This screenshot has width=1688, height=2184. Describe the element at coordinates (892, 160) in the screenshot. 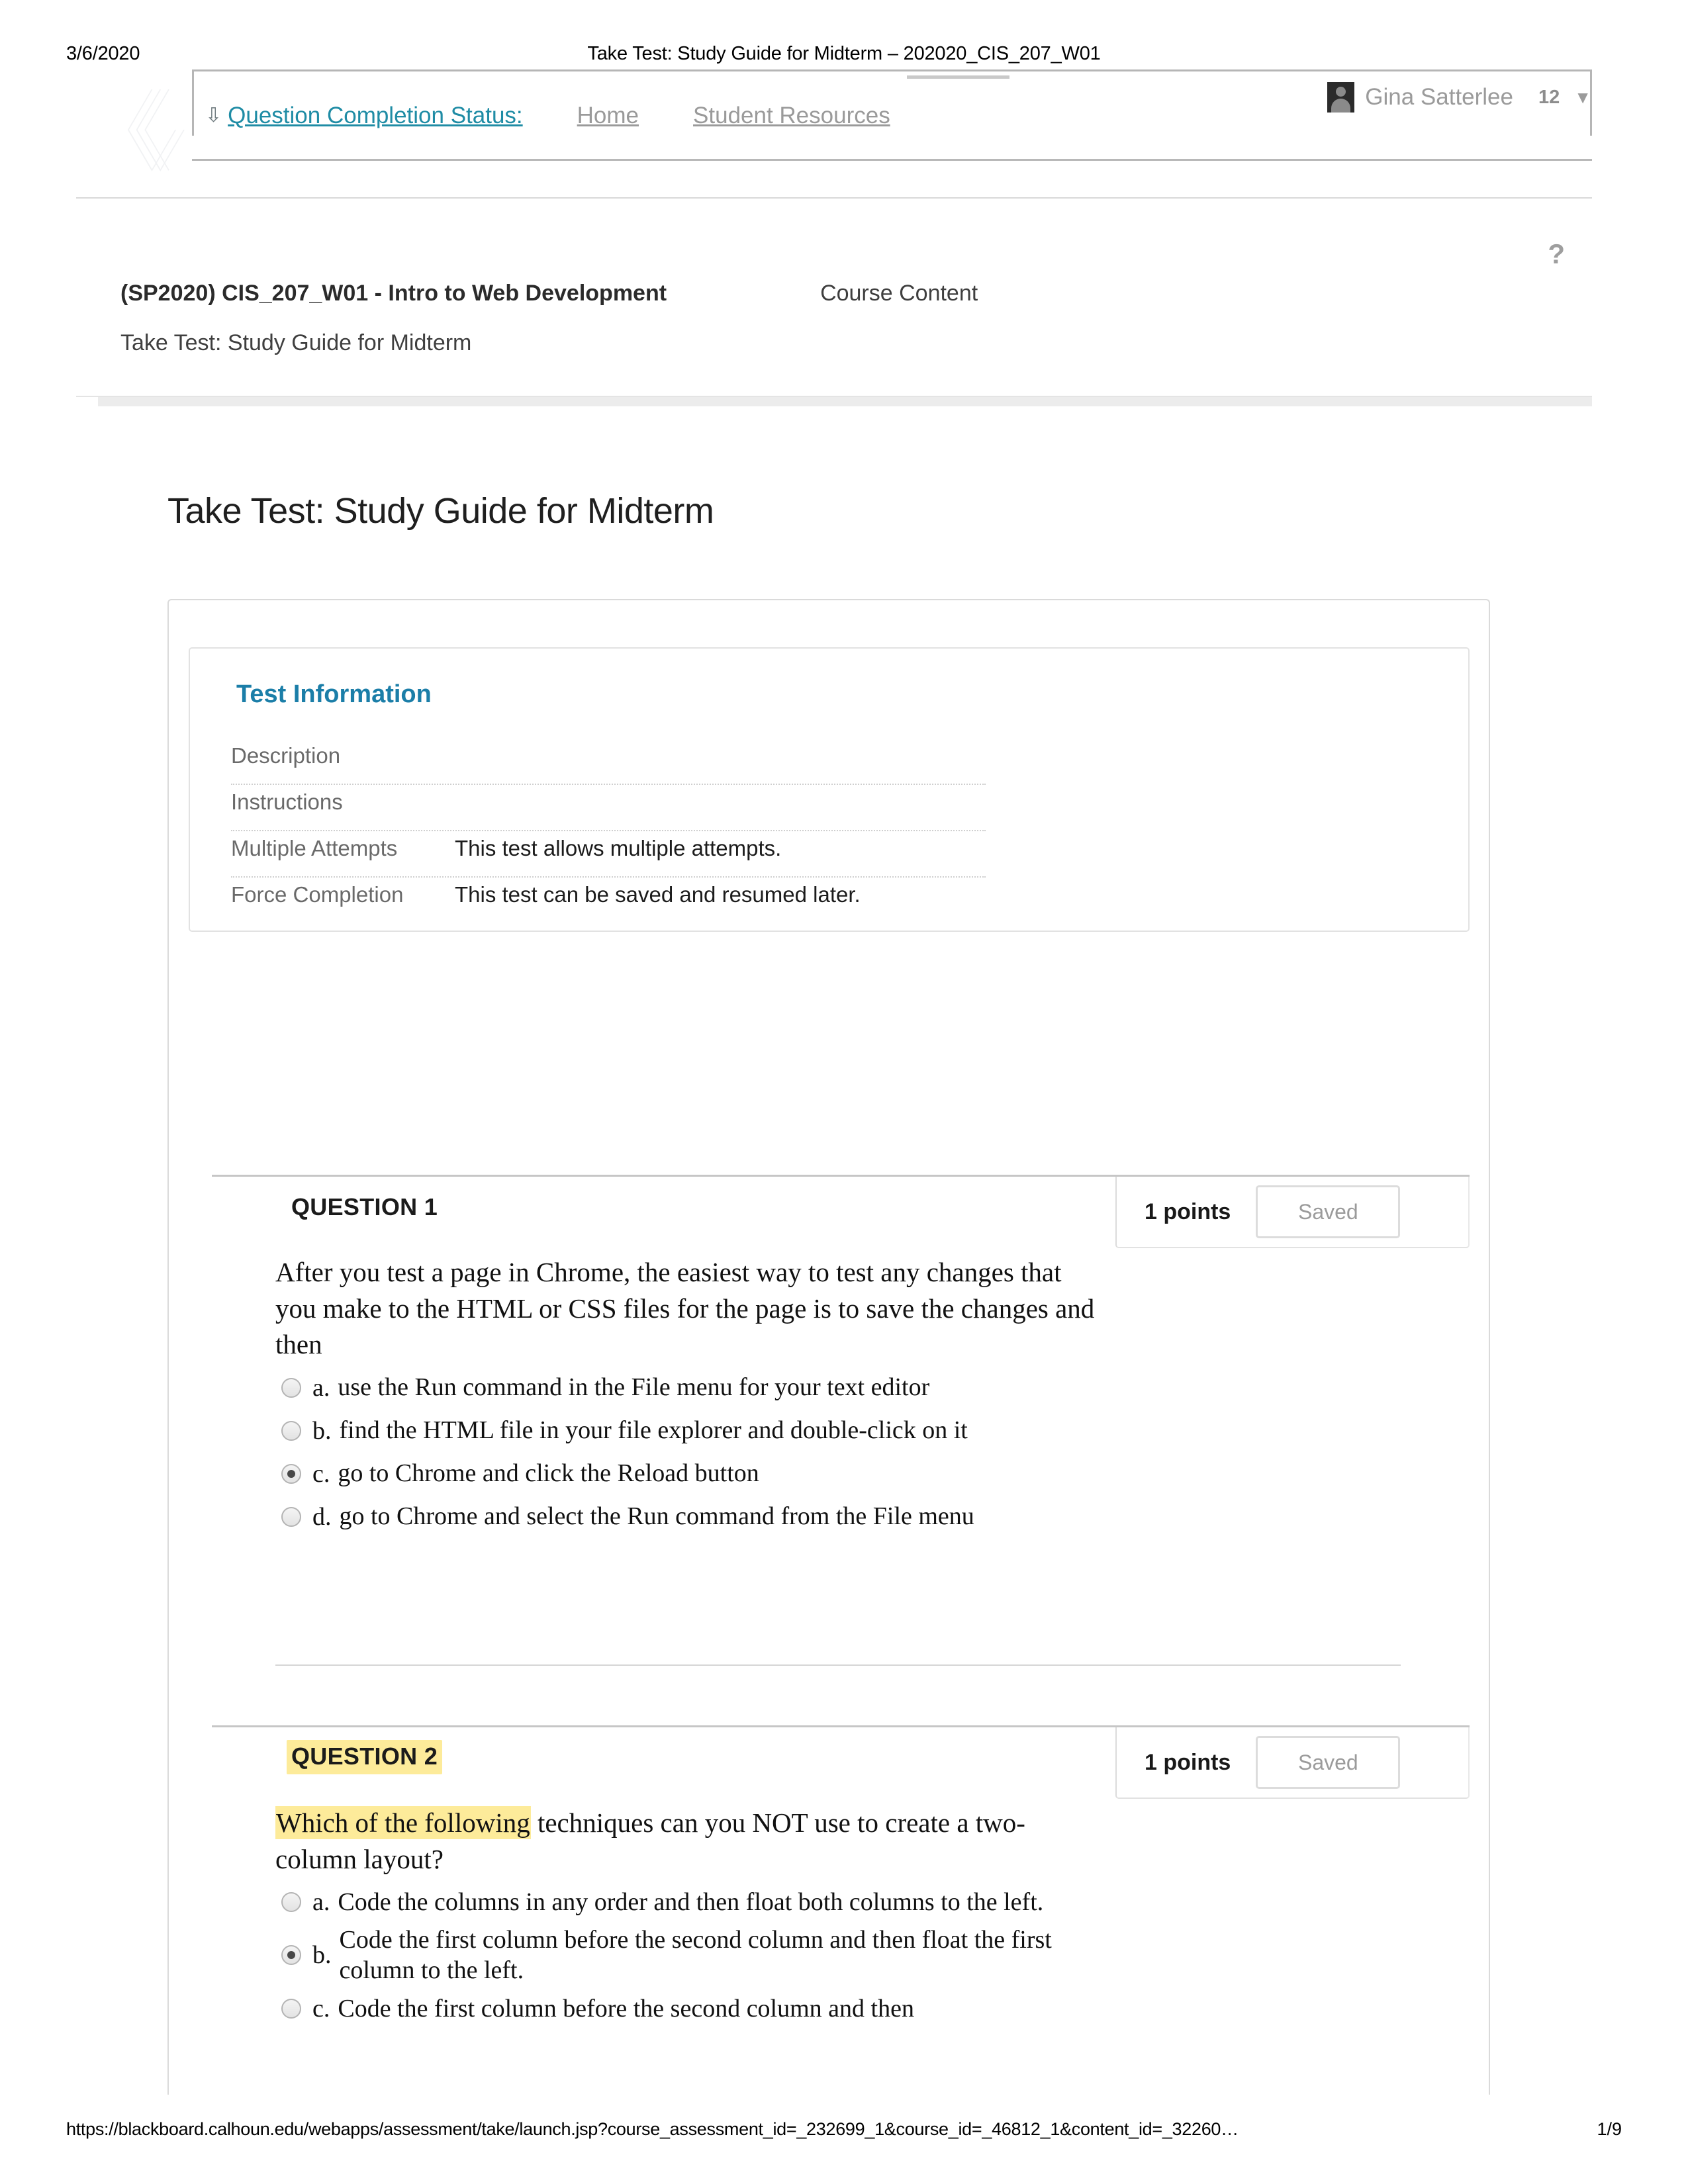

I see `frame-divider-top` at that location.